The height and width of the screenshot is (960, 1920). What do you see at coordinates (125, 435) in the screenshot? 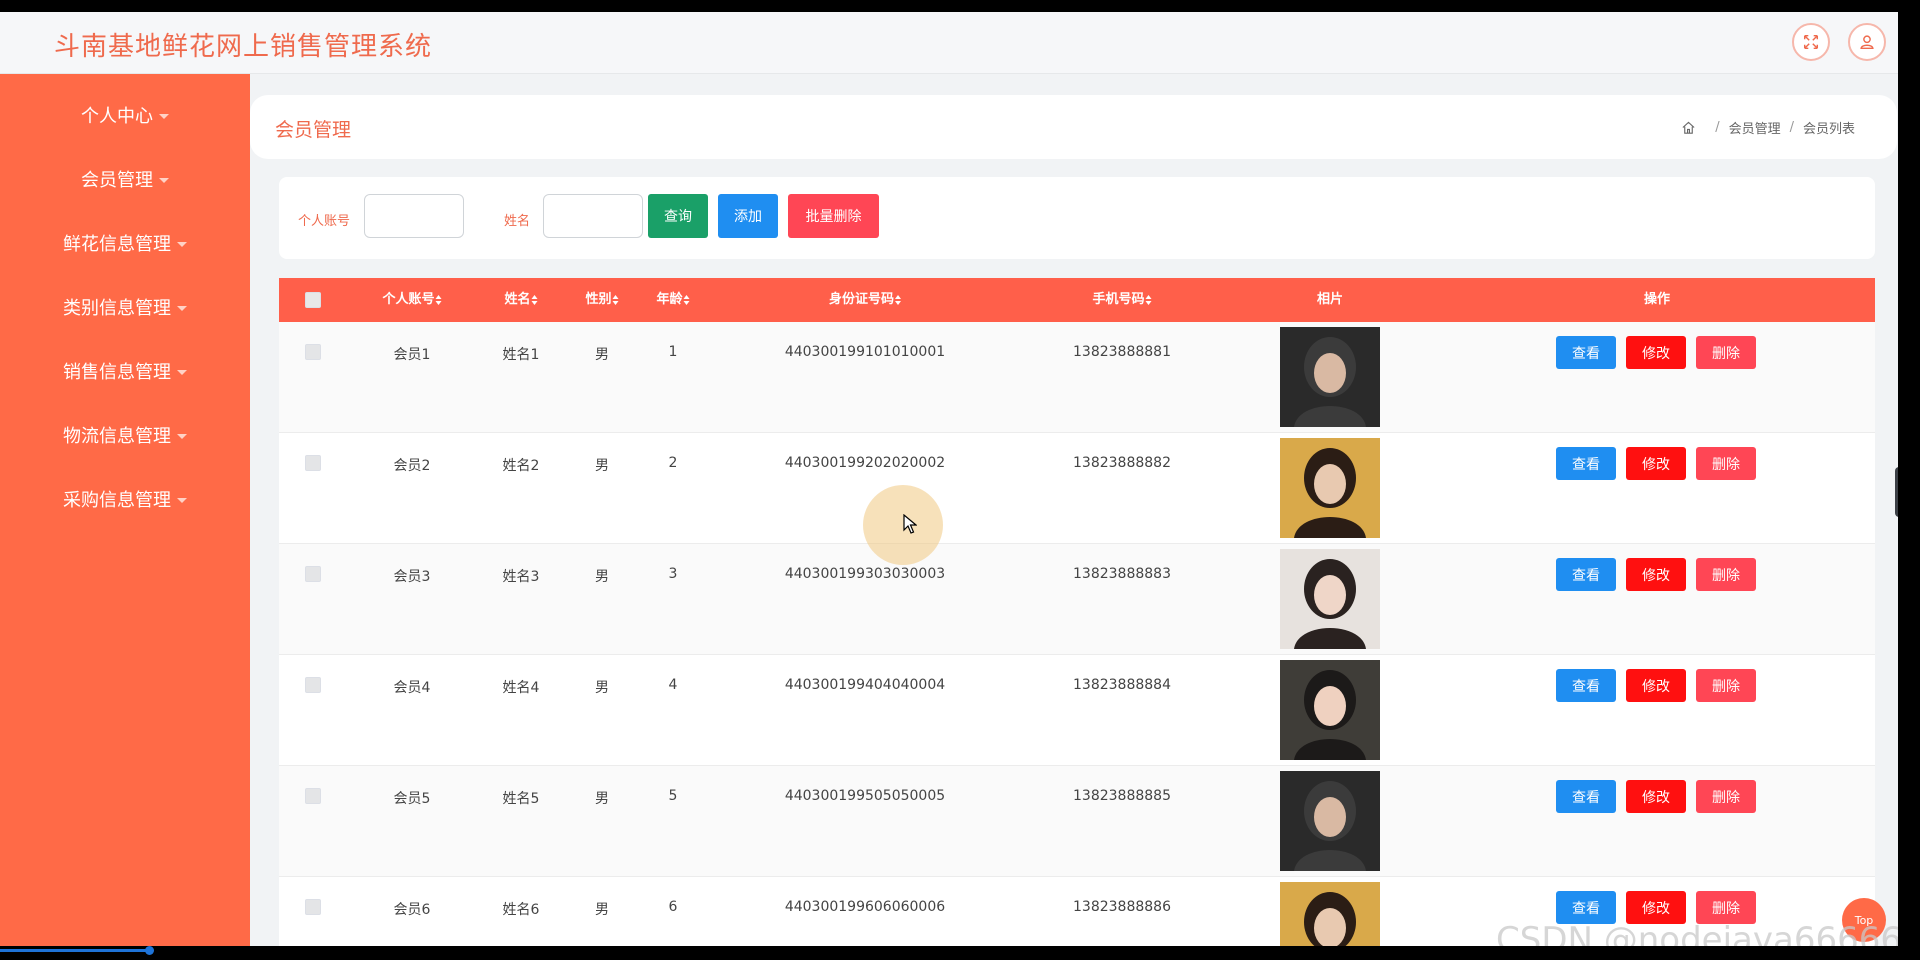
I see `sidebar-item-logistics-info: 物流信息管理` at bounding box center [125, 435].